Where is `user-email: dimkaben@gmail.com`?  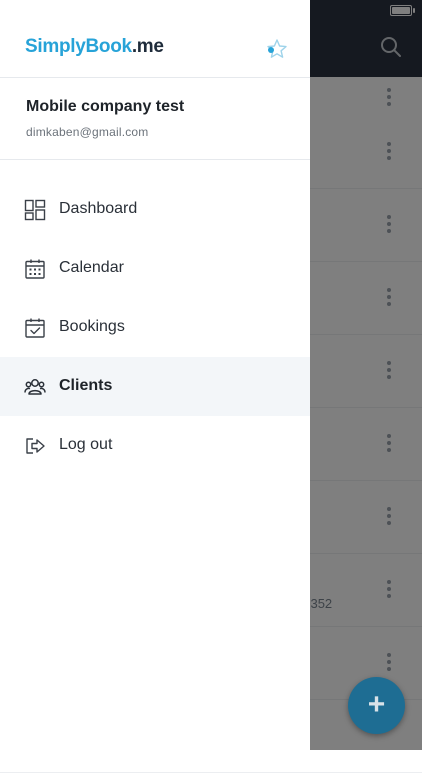
user-email: dimkaben@gmail.com is located at coordinates (87, 132).